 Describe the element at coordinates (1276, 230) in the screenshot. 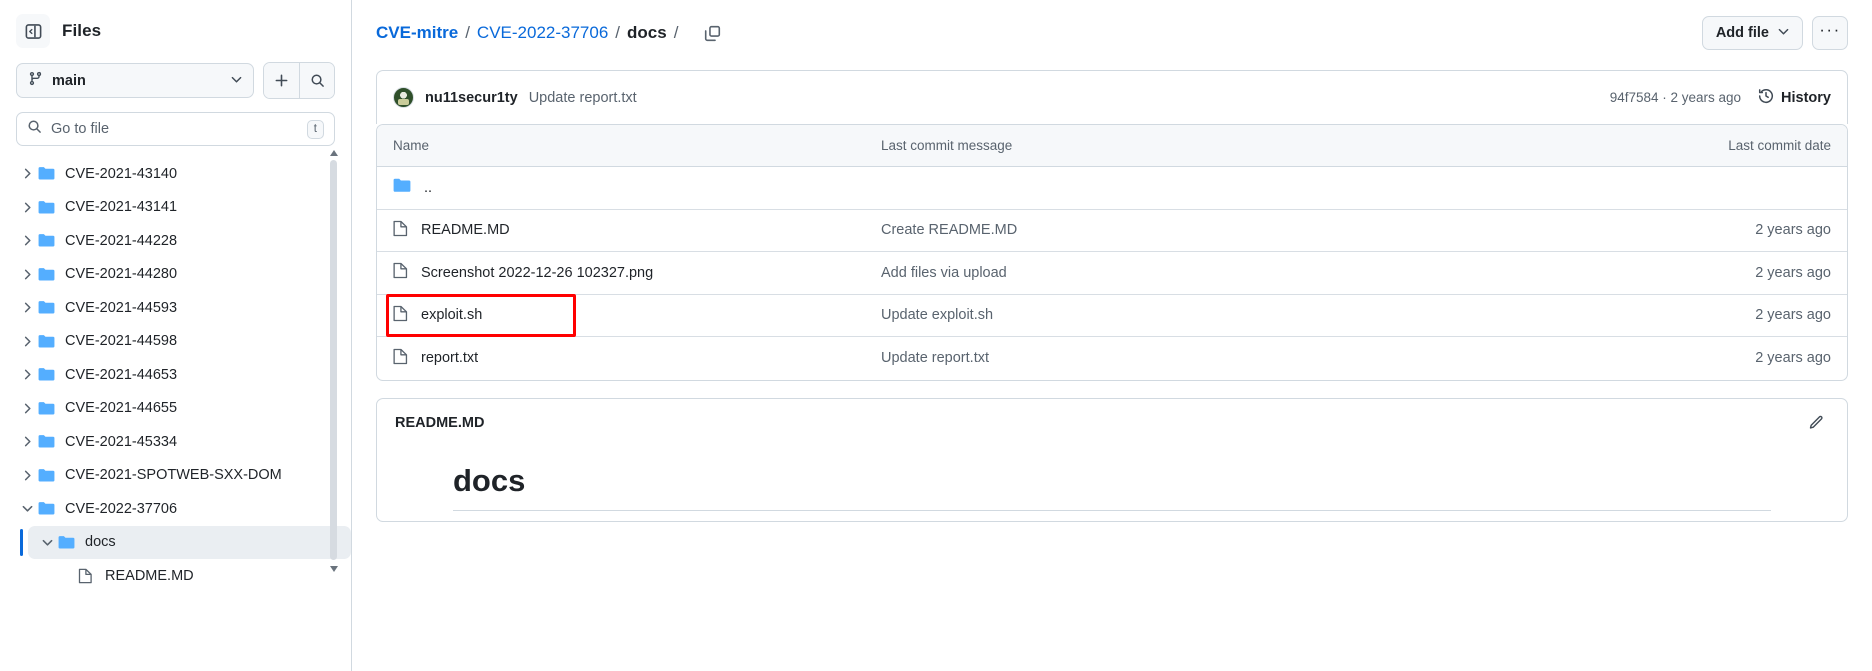

I see `commit-message-cell: Create README.MD` at that location.